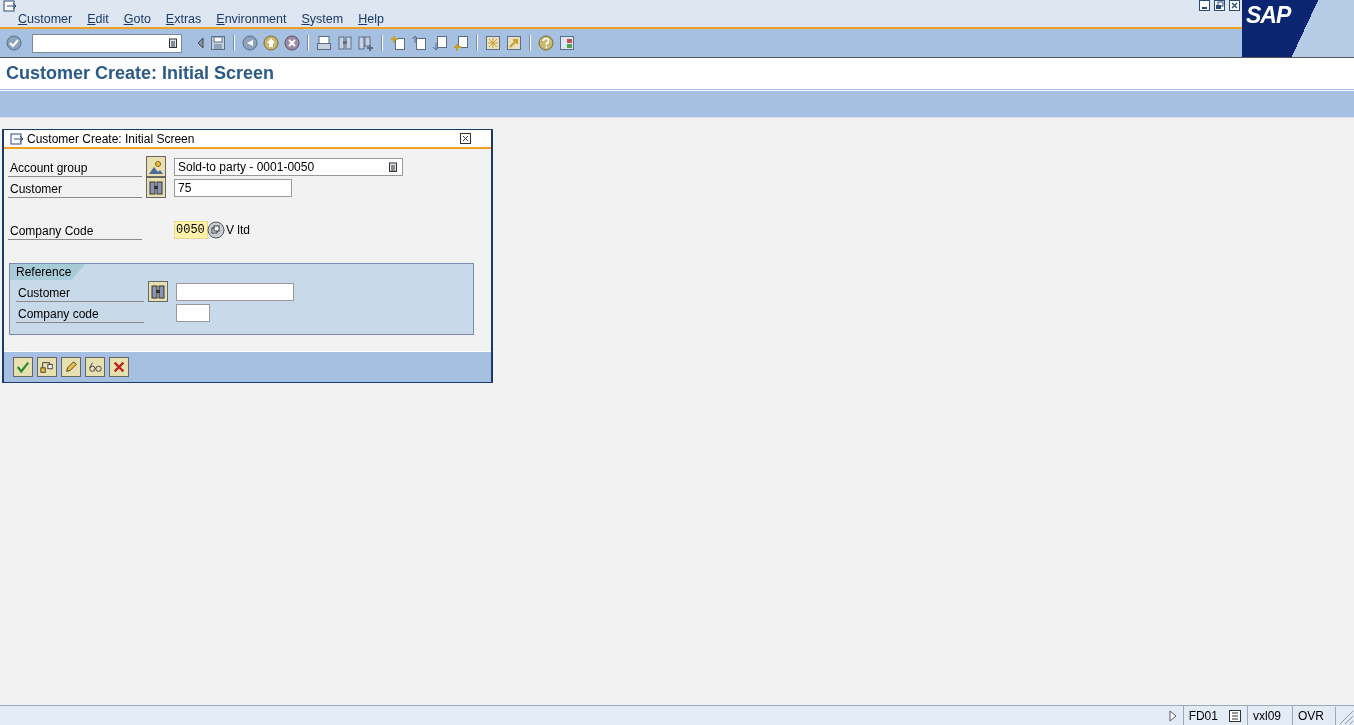 The width and height of the screenshot is (1354, 725). What do you see at coordinates (111, 138) in the screenshot?
I see `dialog-title: Customer Create: Initial Screen` at bounding box center [111, 138].